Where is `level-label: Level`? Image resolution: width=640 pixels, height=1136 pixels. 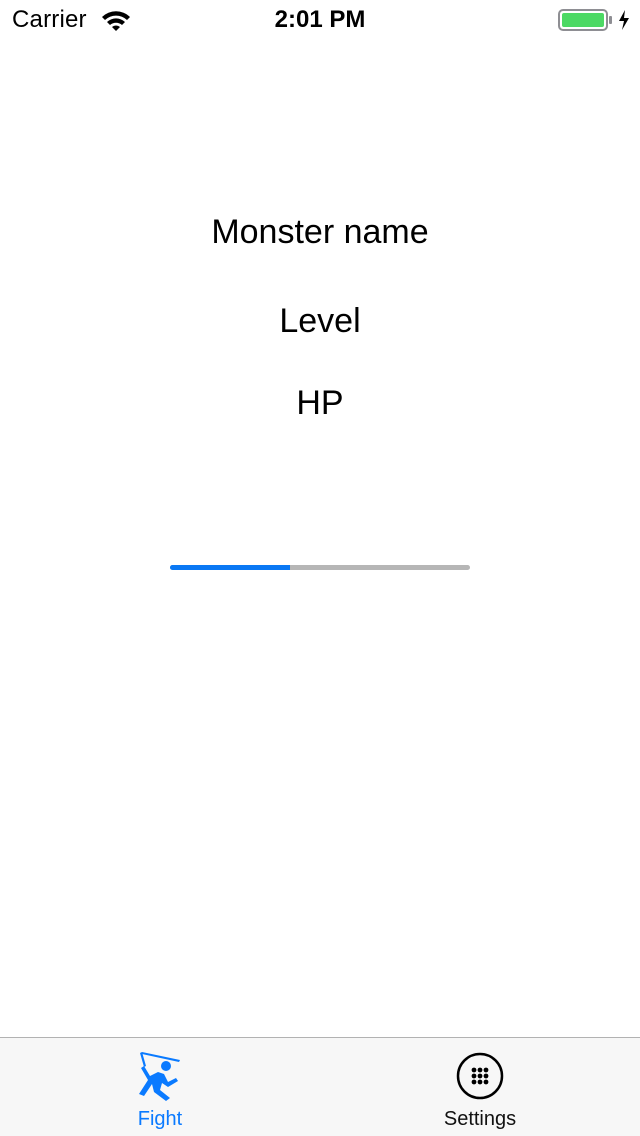 level-label: Level is located at coordinates (320, 321).